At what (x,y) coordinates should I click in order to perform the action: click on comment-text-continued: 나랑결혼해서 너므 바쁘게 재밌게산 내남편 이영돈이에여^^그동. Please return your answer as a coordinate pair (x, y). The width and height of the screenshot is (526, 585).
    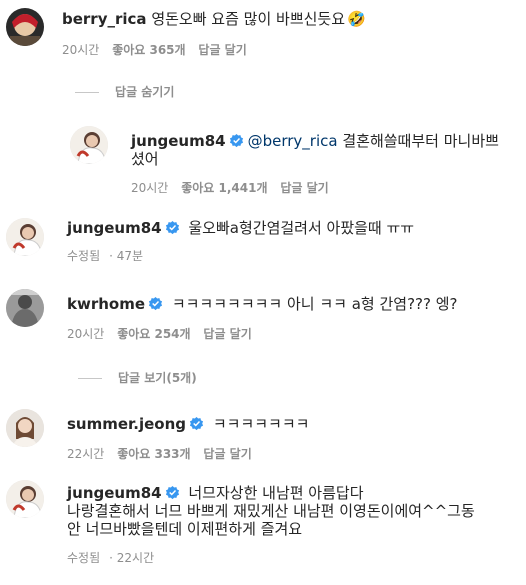
    Looking at the image, I should click on (271, 511).